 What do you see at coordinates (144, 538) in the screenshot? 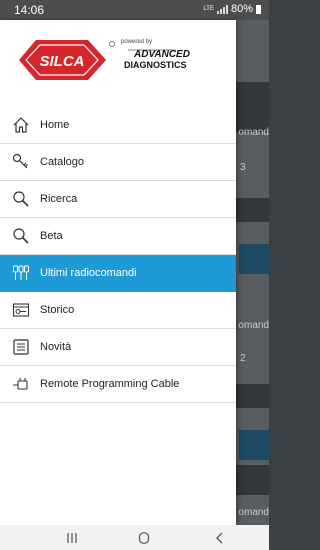
I see `home-button` at bounding box center [144, 538].